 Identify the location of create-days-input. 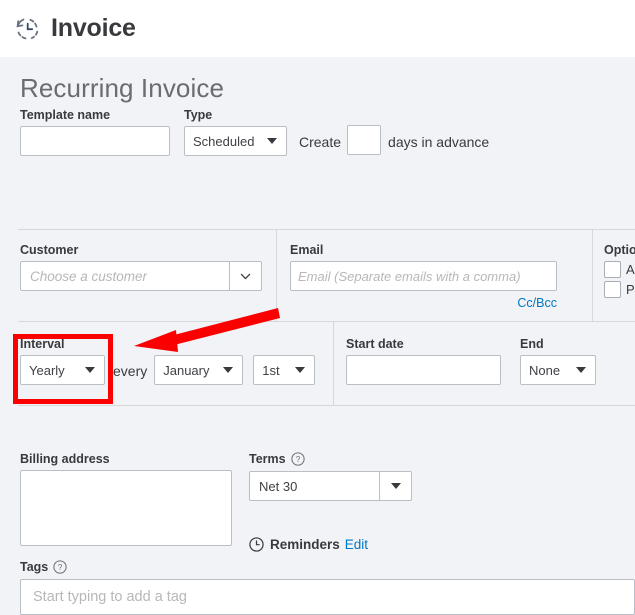
(364, 140).